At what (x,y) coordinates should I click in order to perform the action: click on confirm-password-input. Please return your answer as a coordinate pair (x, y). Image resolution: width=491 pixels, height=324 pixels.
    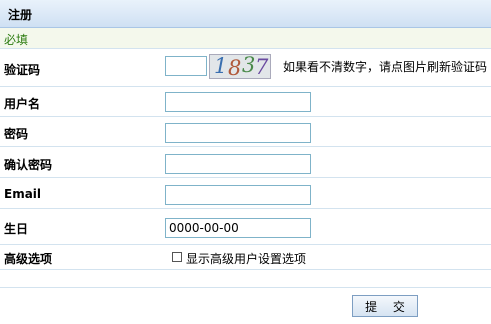
    Looking at the image, I should click on (238, 164).